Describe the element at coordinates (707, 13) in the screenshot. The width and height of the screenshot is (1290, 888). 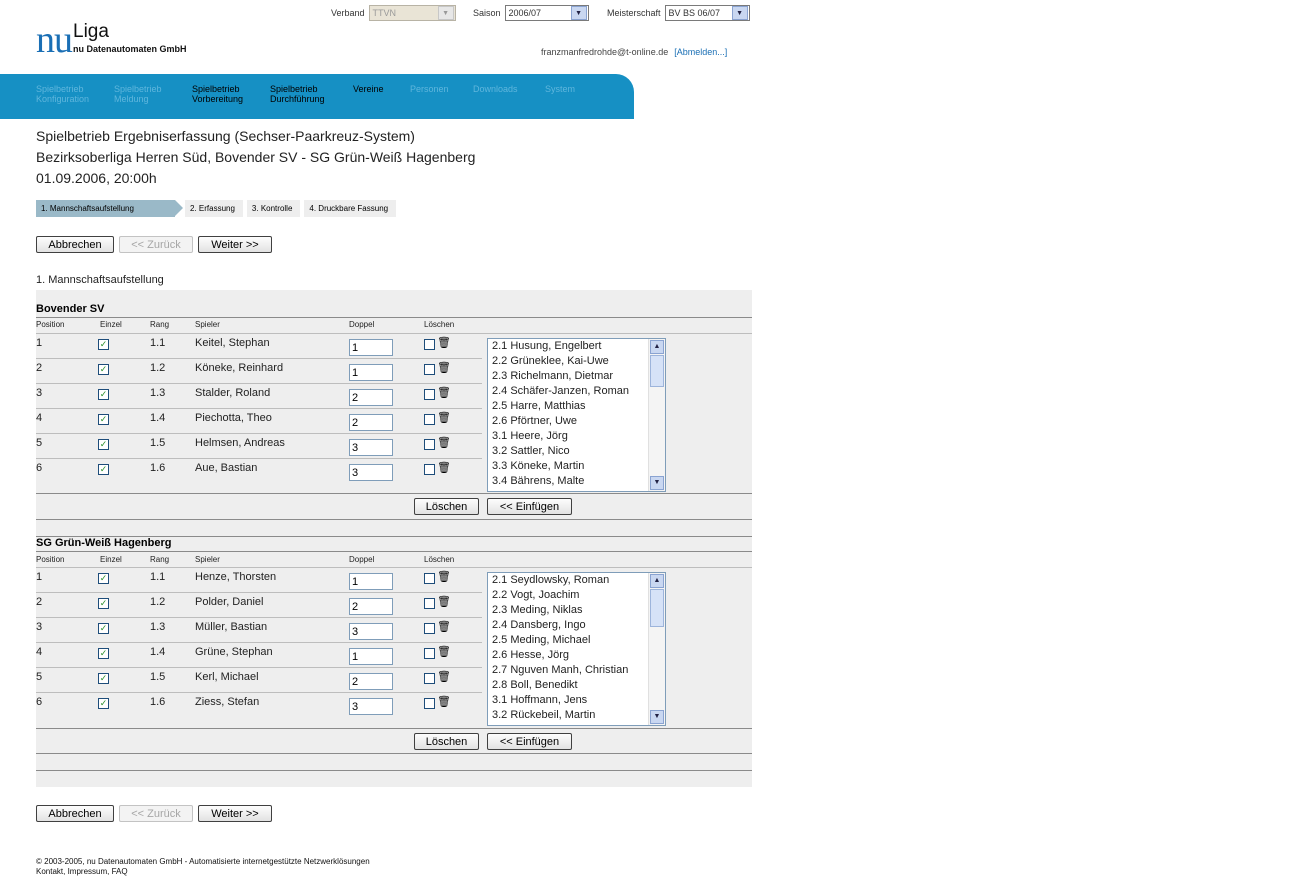
I see `meisterschaft-select: BV BS 06/07 ▼` at that location.